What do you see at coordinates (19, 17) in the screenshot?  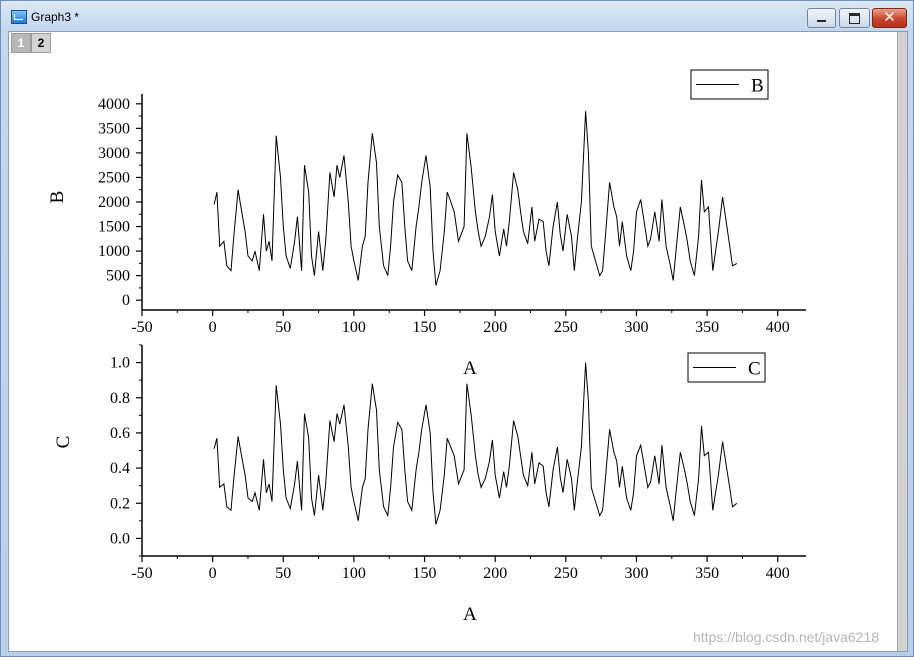 I see `graph-window-icon` at bounding box center [19, 17].